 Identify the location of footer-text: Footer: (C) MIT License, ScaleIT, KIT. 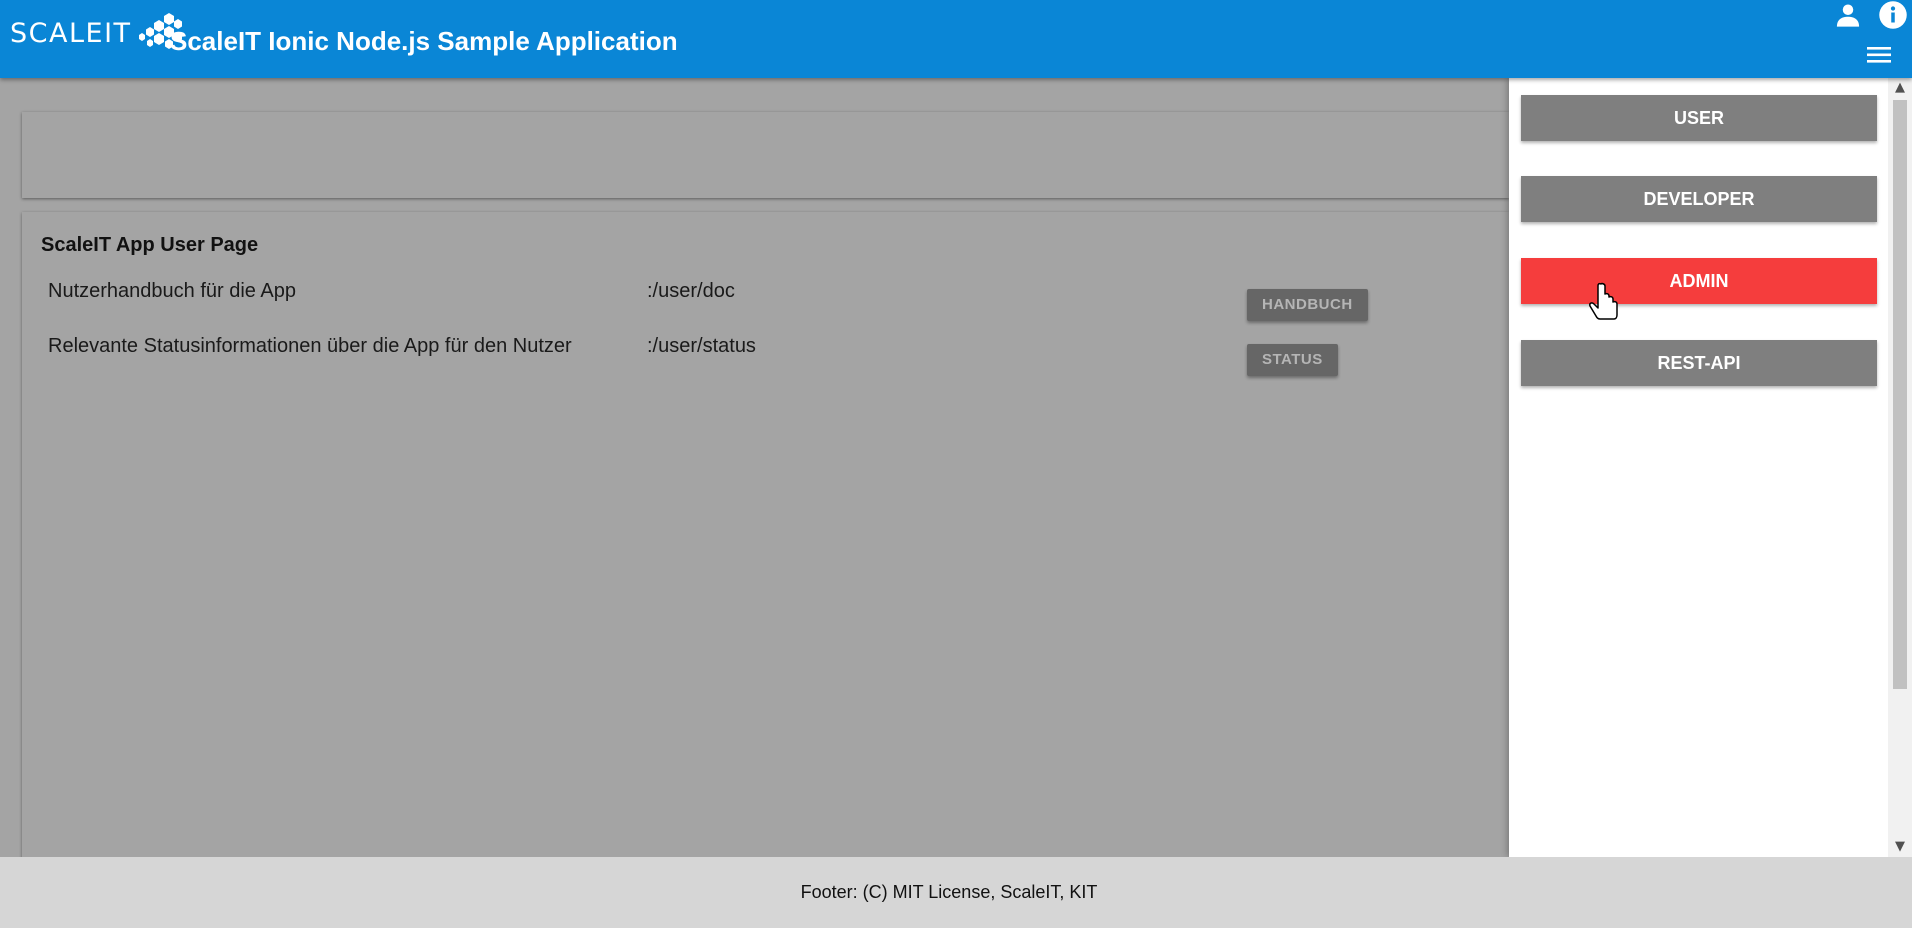
(949, 892).